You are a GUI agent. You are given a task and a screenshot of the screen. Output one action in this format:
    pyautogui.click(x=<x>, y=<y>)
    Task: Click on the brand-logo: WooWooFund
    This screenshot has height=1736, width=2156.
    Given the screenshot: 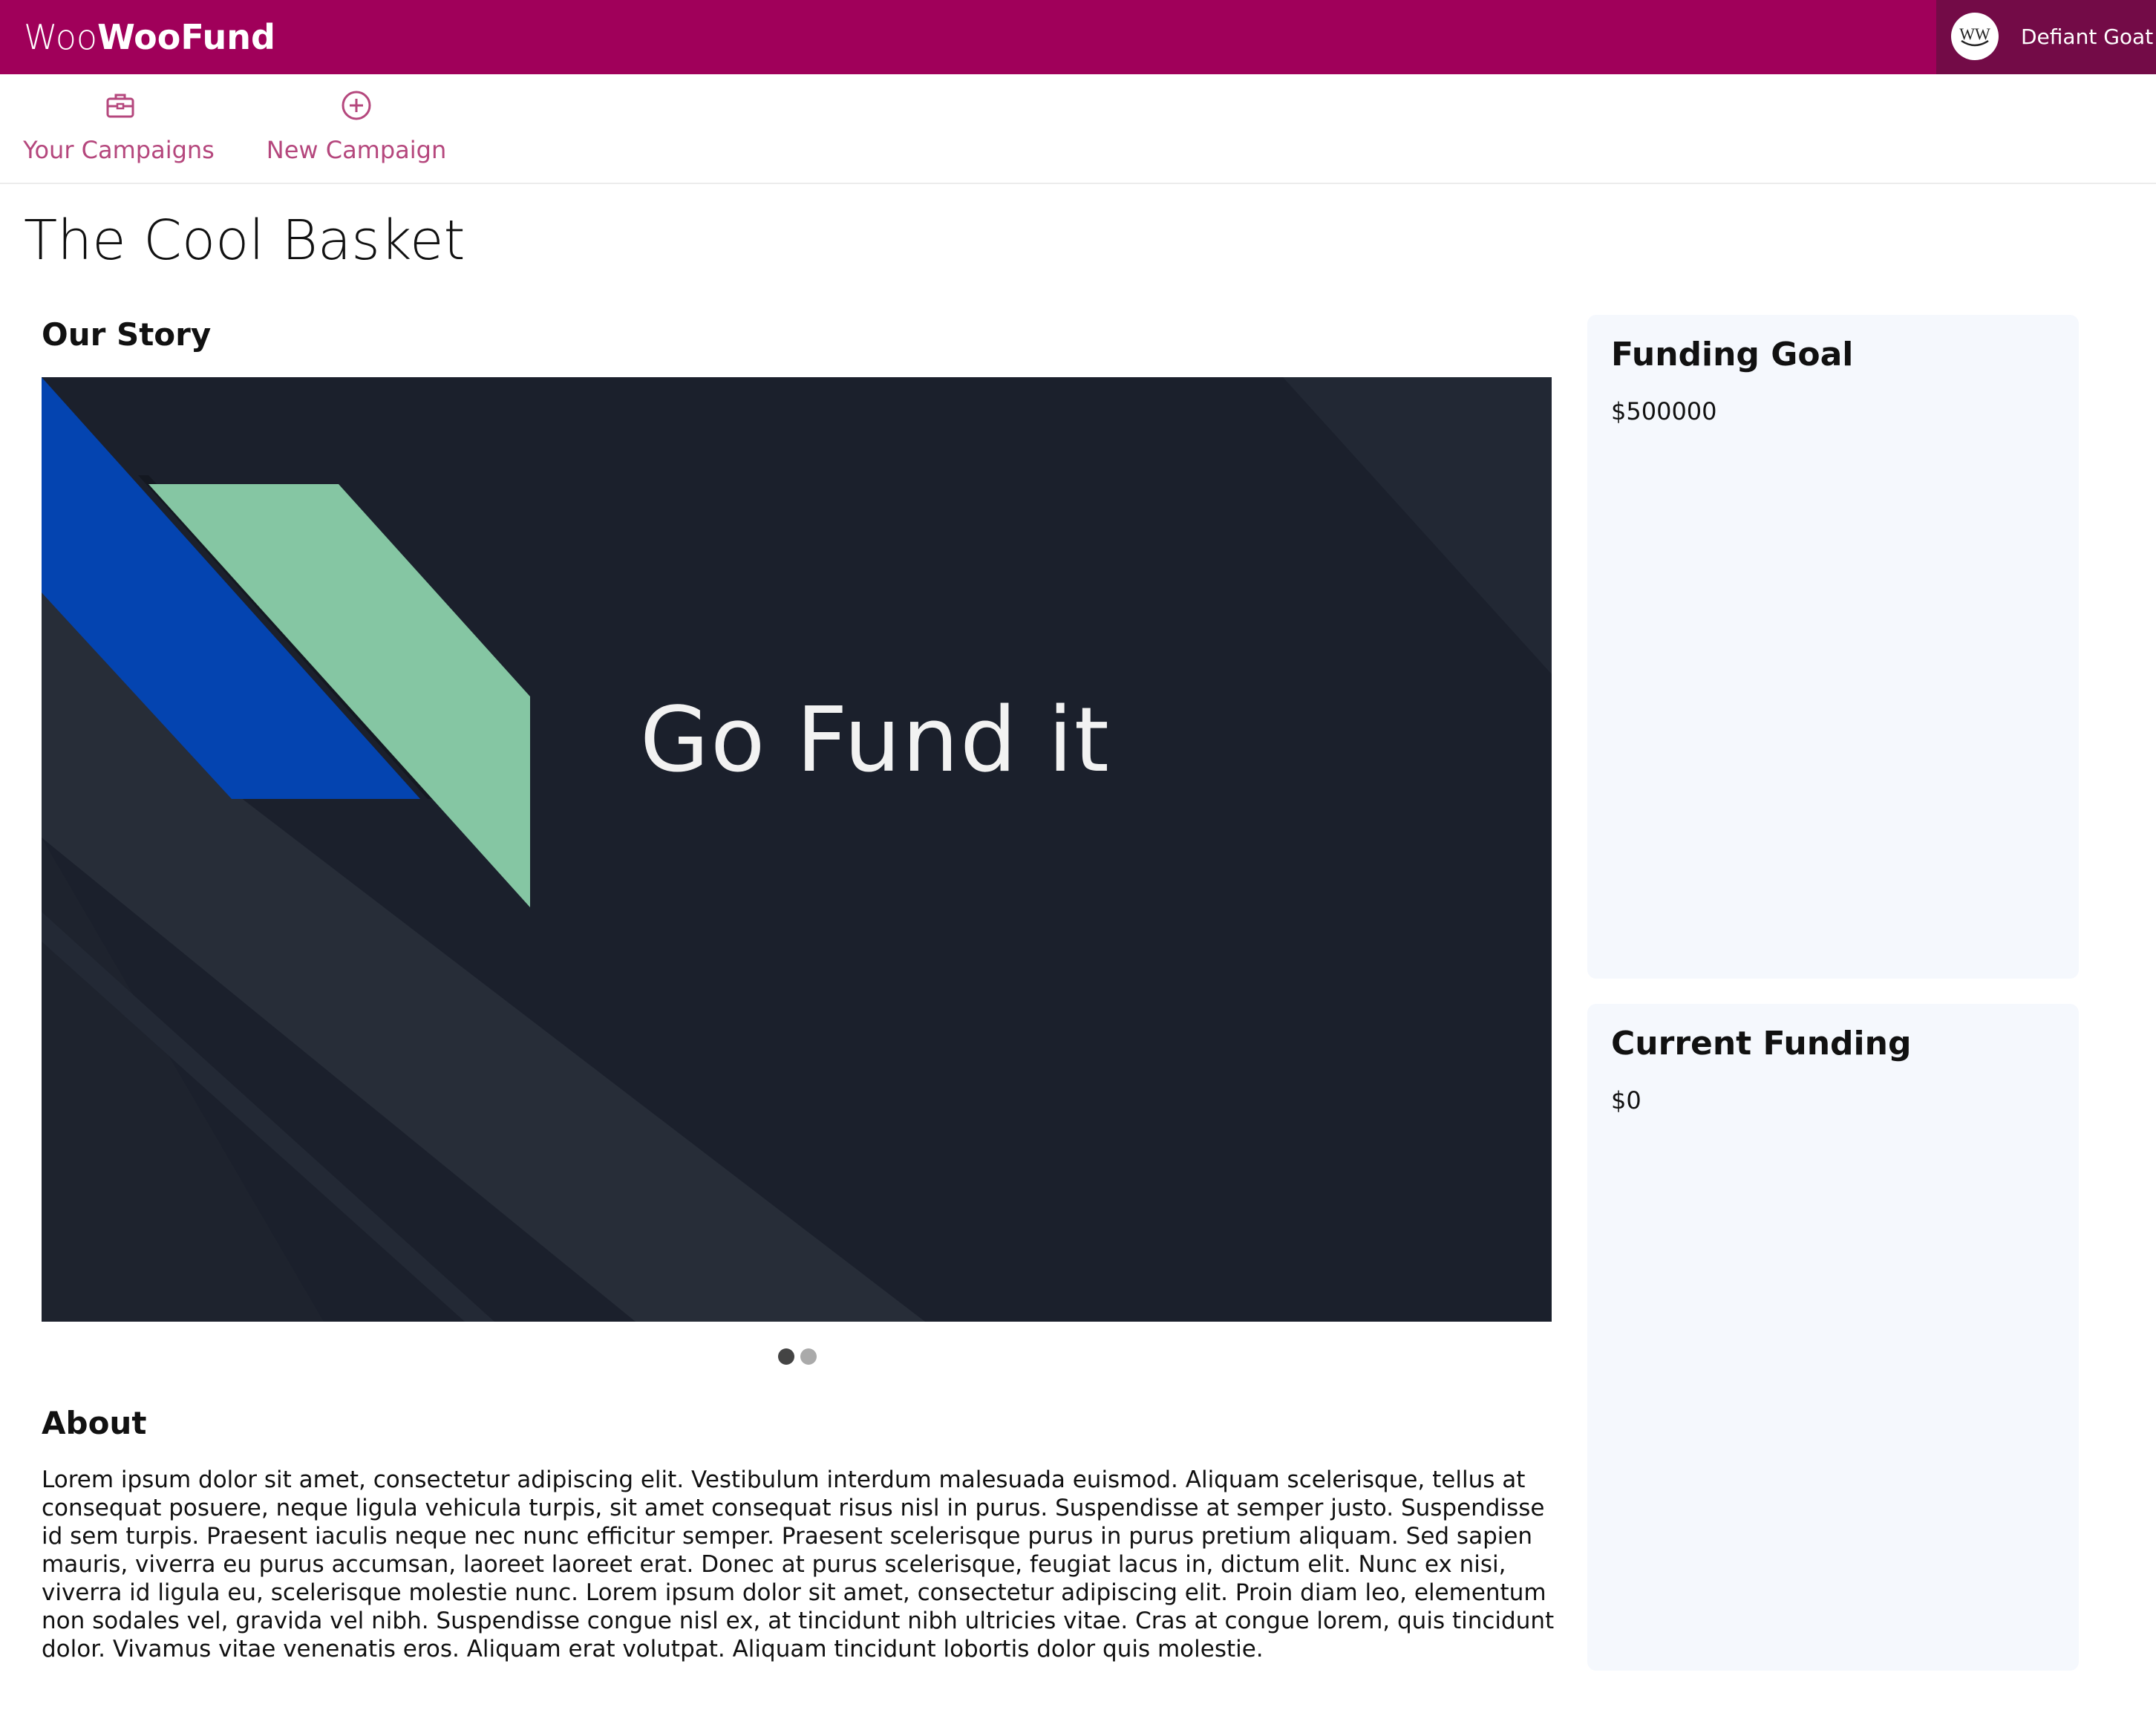 What is the action you would take?
    pyautogui.click(x=149, y=37)
    